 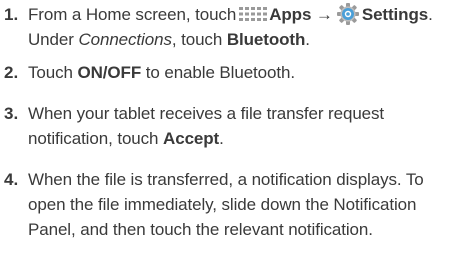 I want to click on step-number: 4., so click(x=11, y=179).